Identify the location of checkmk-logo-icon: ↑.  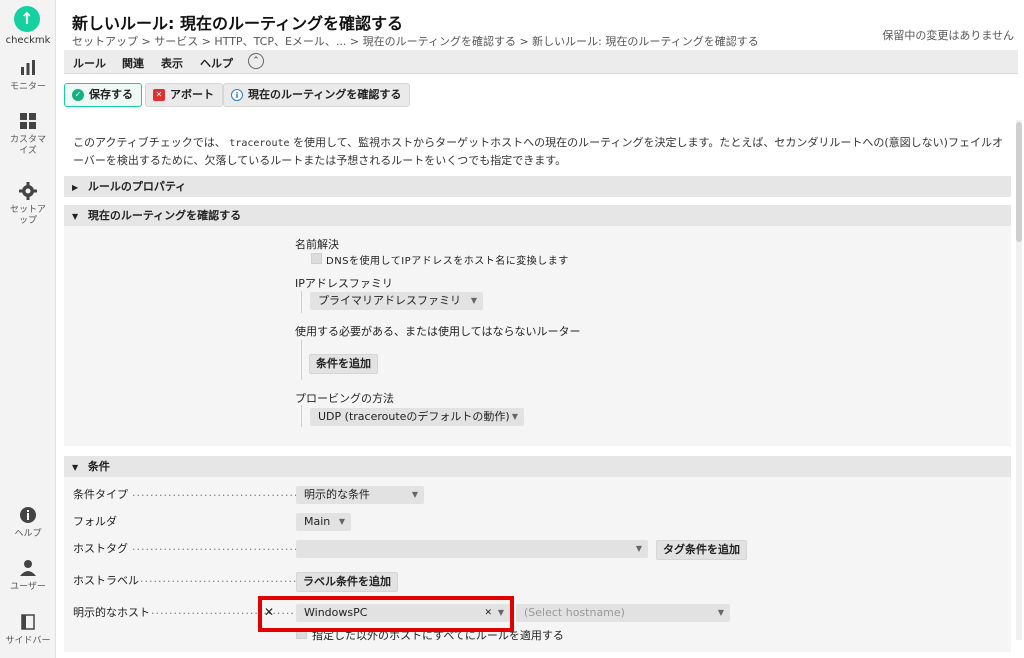
(27, 19).